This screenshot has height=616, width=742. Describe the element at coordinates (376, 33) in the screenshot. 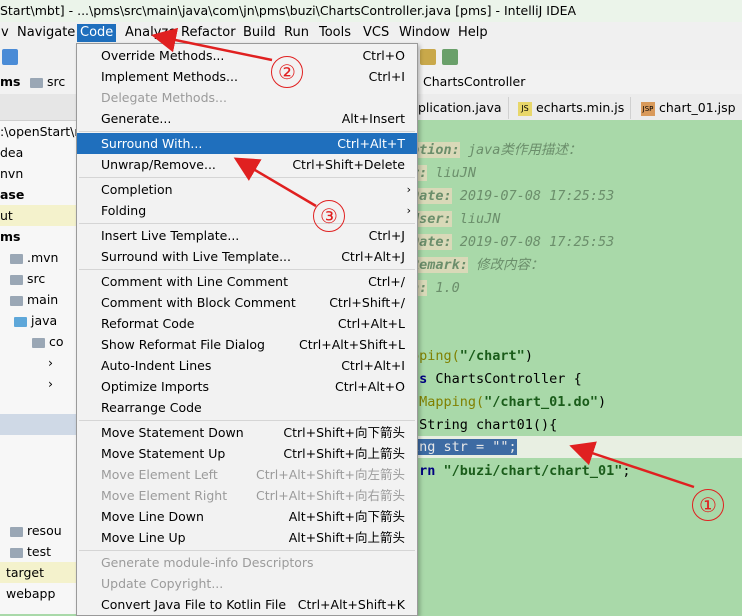

I see `menu-vcs: VCS` at that location.